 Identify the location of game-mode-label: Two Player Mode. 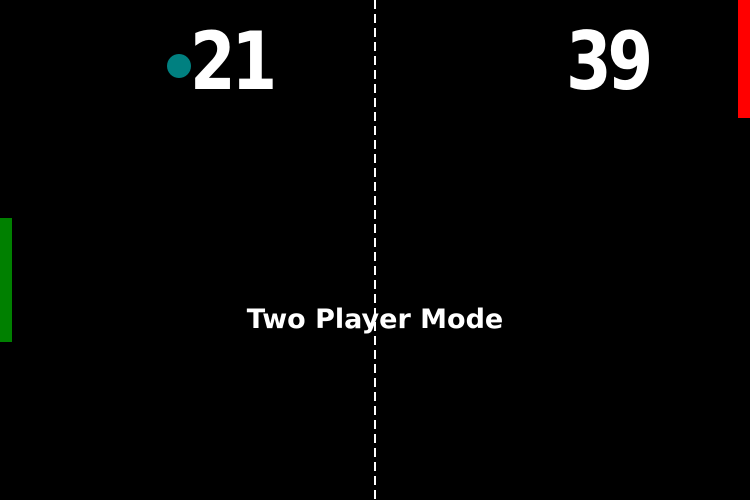
(375, 319).